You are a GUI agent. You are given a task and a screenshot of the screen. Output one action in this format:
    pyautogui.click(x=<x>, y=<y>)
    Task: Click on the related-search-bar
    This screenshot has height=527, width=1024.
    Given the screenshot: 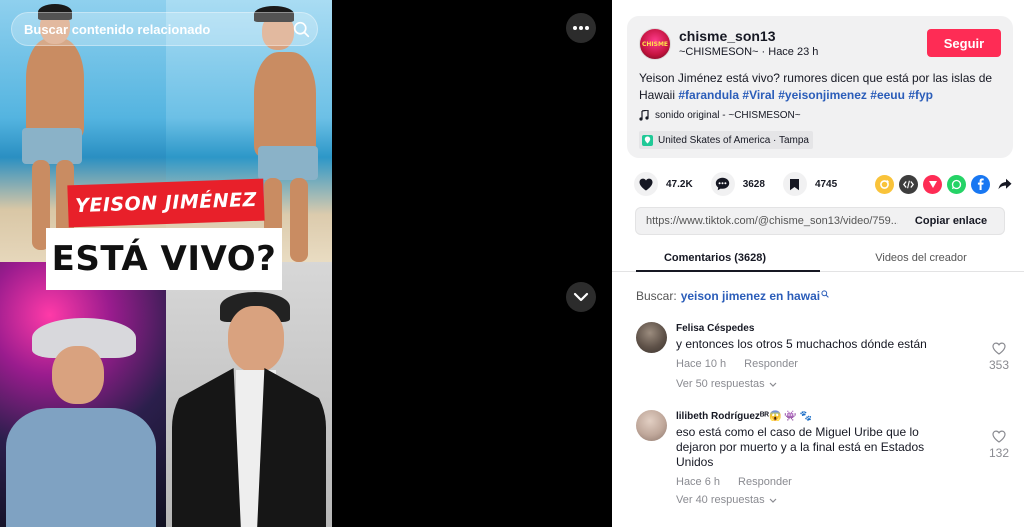 What is the action you would take?
    pyautogui.click(x=164, y=29)
    